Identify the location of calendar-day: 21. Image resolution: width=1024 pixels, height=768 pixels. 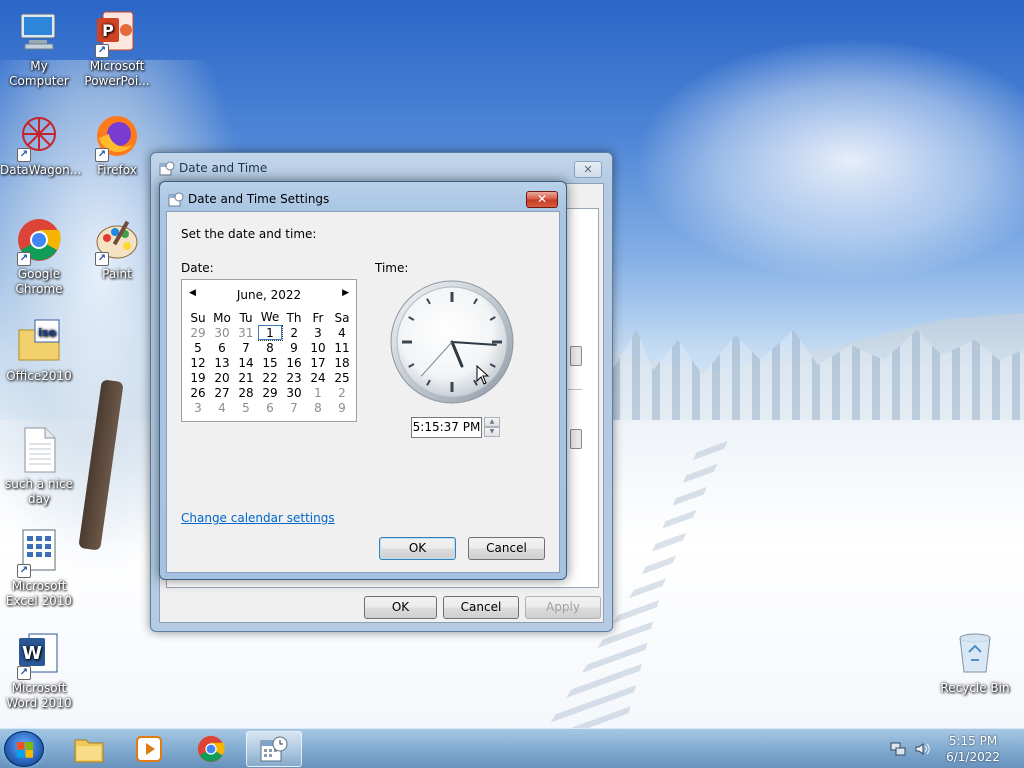
(246, 377).